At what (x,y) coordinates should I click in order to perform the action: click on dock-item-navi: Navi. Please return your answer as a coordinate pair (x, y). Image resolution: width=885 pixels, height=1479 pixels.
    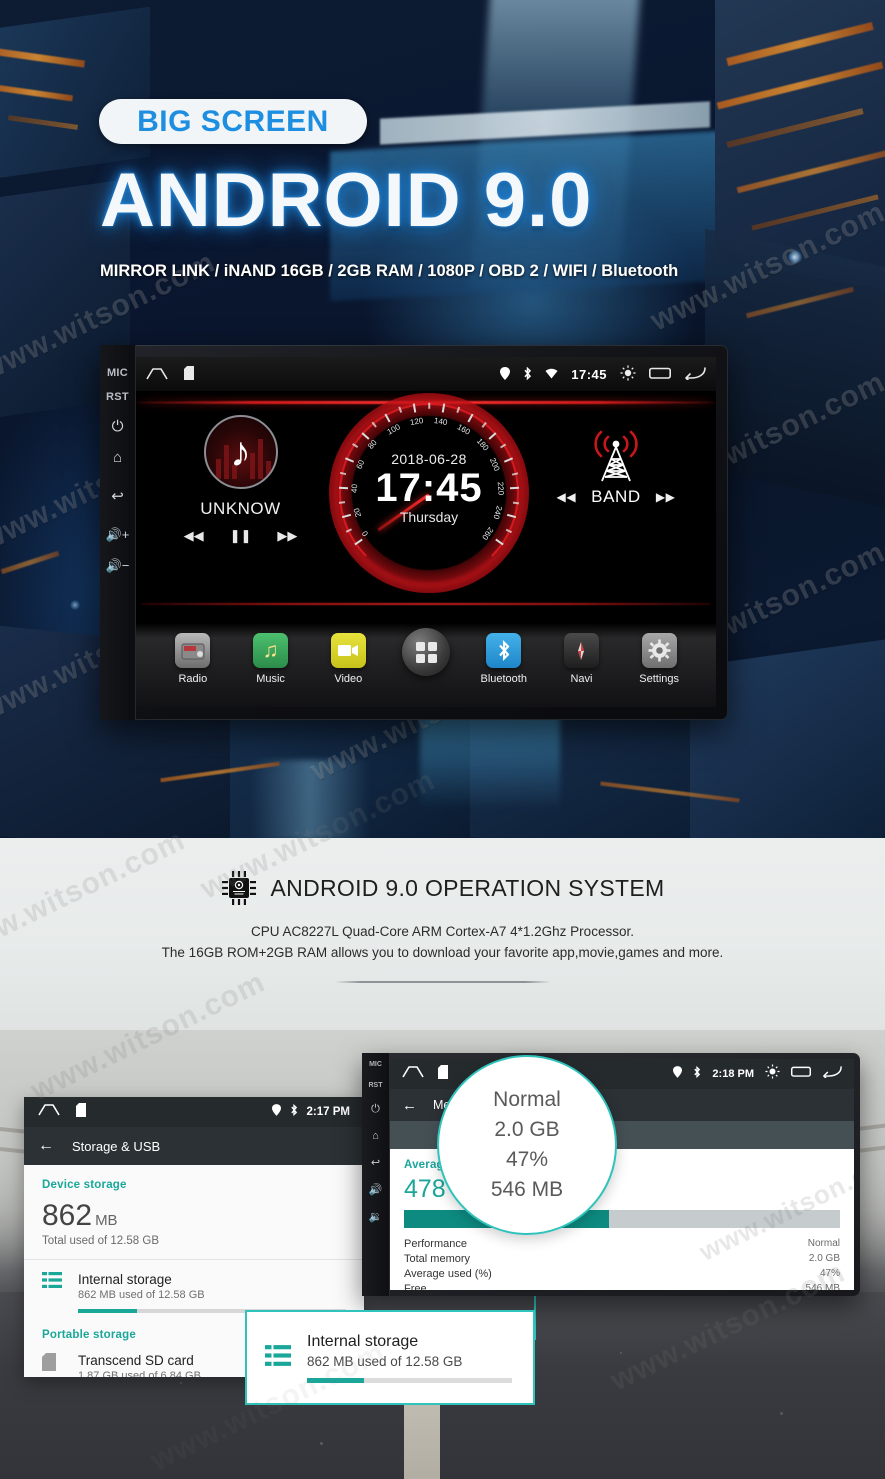
    Looking at the image, I should click on (582, 659).